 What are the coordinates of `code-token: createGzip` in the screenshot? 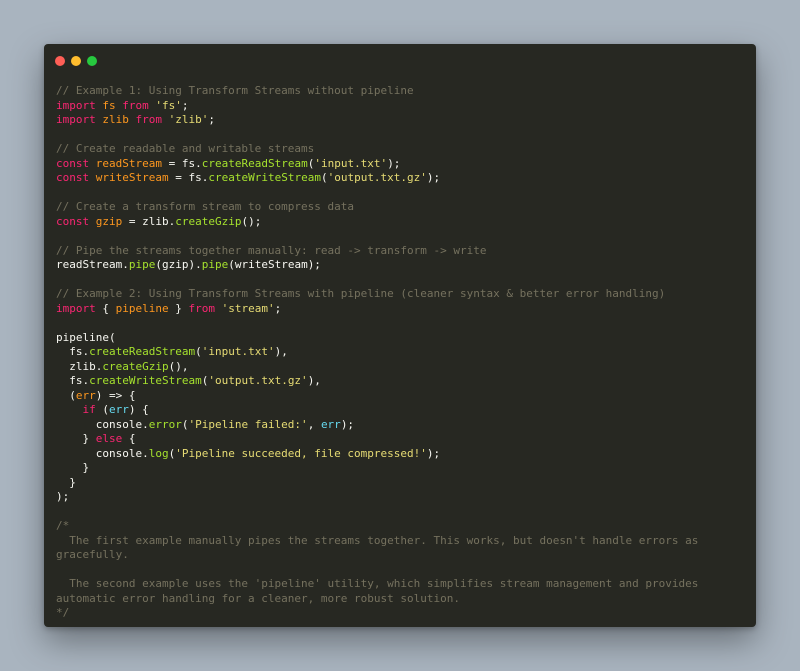 It's located at (135, 366).